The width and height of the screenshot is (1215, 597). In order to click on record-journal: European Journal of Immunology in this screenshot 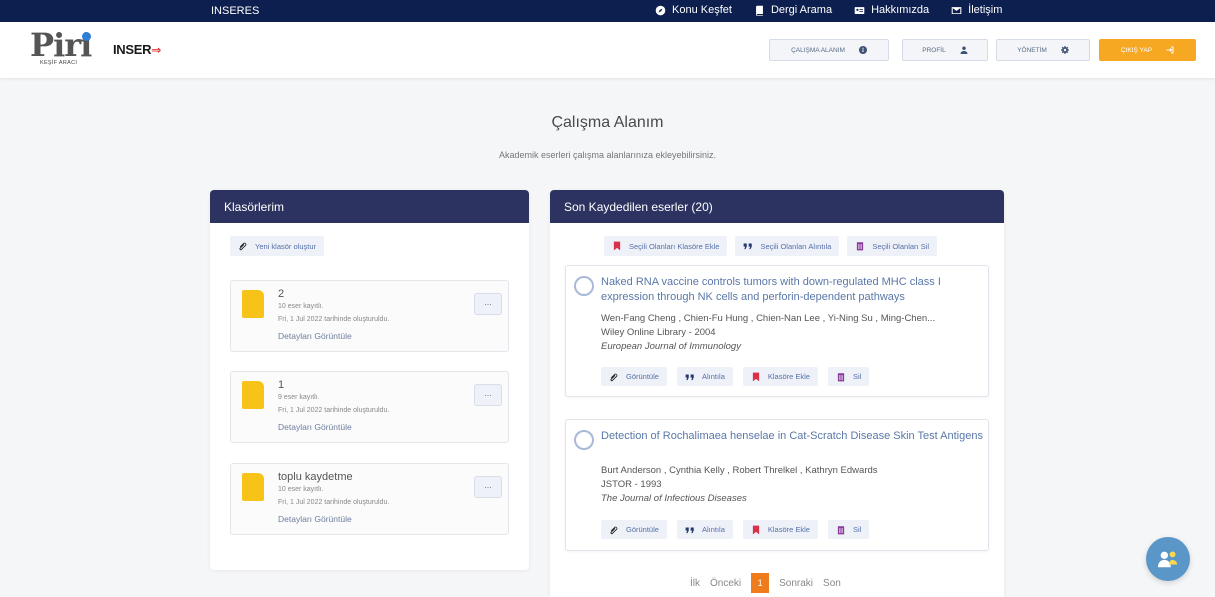, I will do `click(671, 346)`.